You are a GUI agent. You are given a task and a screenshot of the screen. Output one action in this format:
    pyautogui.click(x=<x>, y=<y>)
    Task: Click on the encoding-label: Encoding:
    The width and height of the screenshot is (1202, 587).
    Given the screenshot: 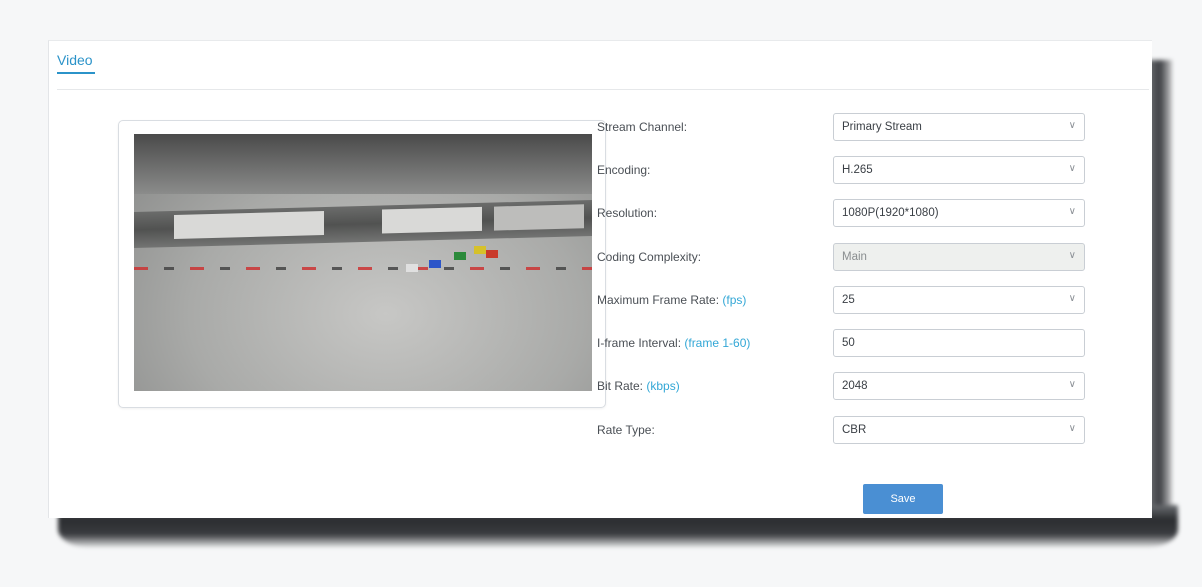 What is the action you would take?
    pyautogui.click(x=623, y=170)
    